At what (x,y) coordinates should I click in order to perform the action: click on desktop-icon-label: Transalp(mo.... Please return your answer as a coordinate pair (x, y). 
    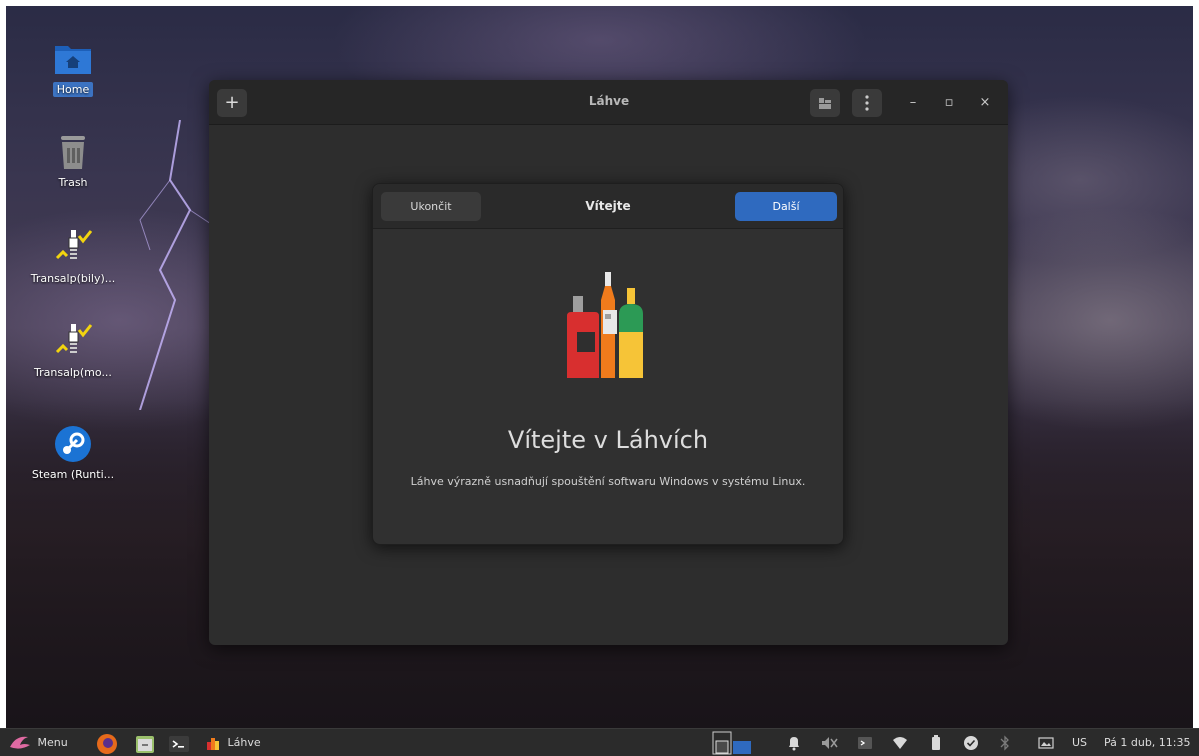
    Looking at the image, I should click on (73, 372).